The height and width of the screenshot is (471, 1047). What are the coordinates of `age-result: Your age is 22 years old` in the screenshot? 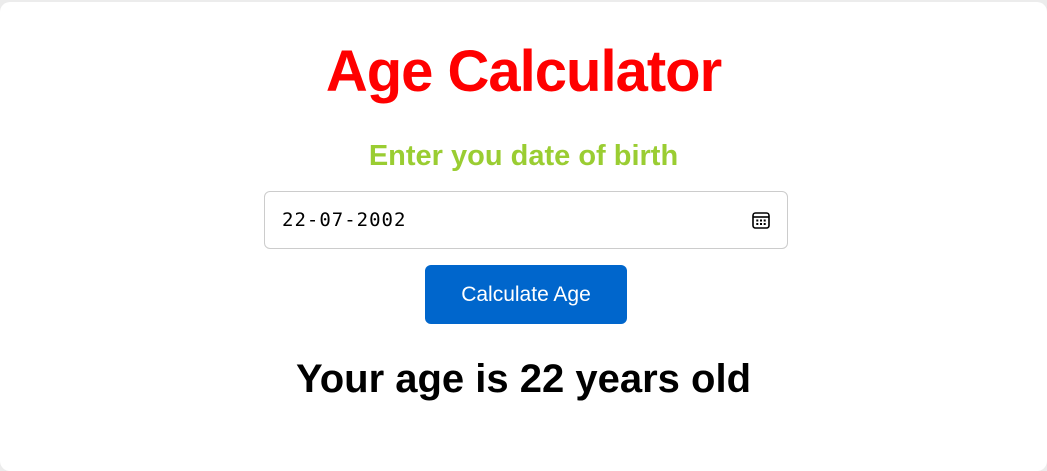 It's located at (523, 379).